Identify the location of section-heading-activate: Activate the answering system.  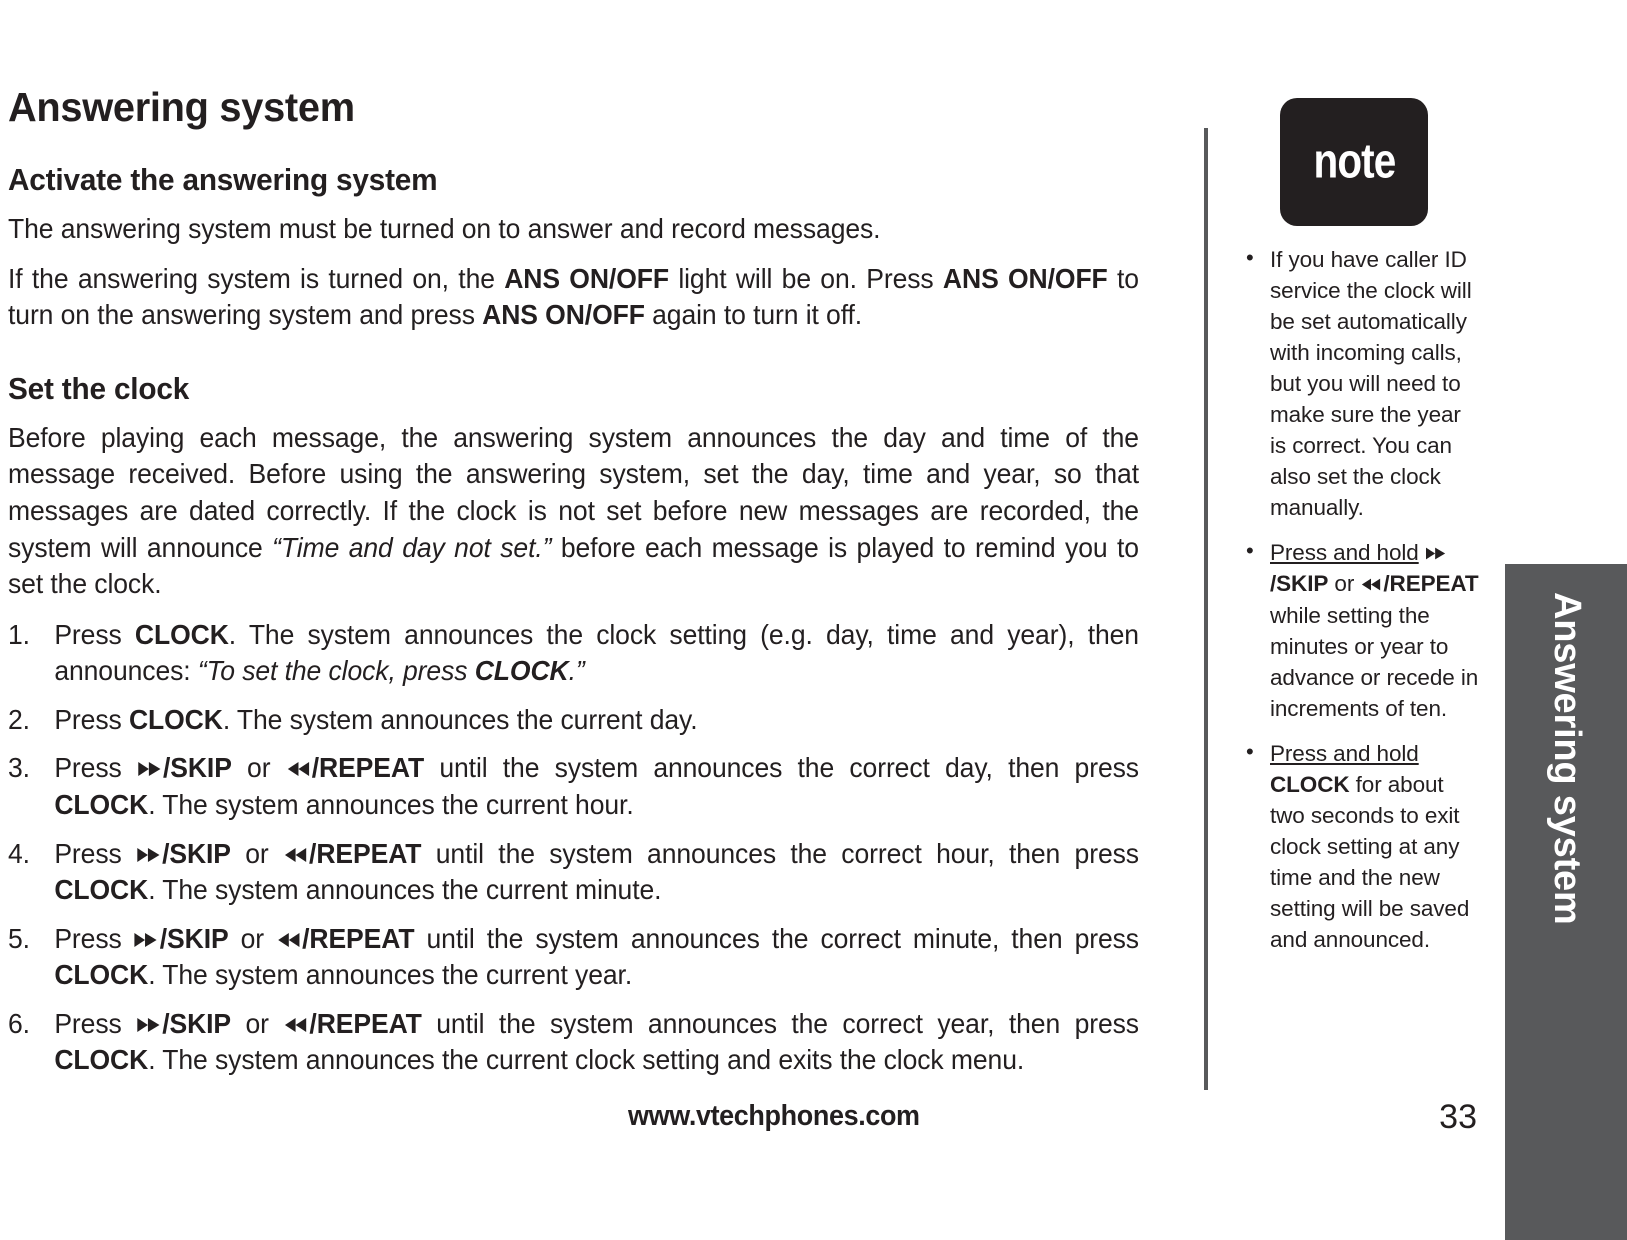
(223, 180).